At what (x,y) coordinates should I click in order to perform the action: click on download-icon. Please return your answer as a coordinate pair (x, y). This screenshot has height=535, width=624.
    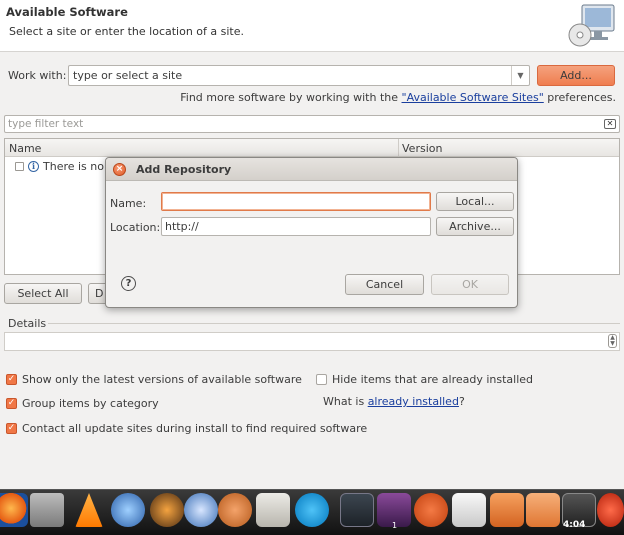
    Looking at the image, I should click on (543, 510).